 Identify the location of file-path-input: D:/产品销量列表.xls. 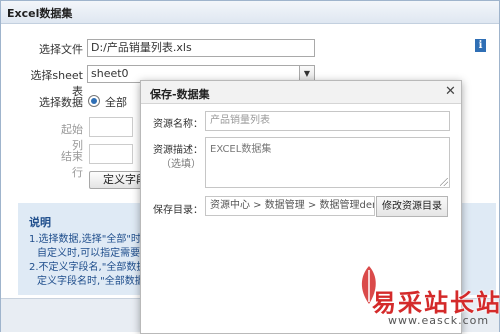
(201, 48).